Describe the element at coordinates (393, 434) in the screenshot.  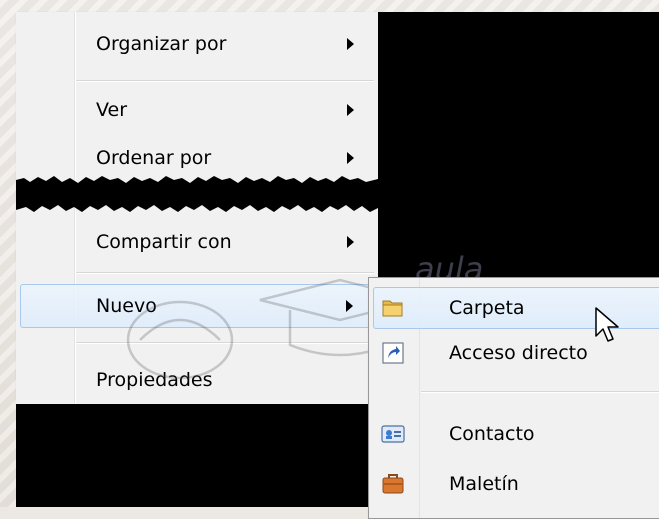
I see `contact-card-icon` at that location.